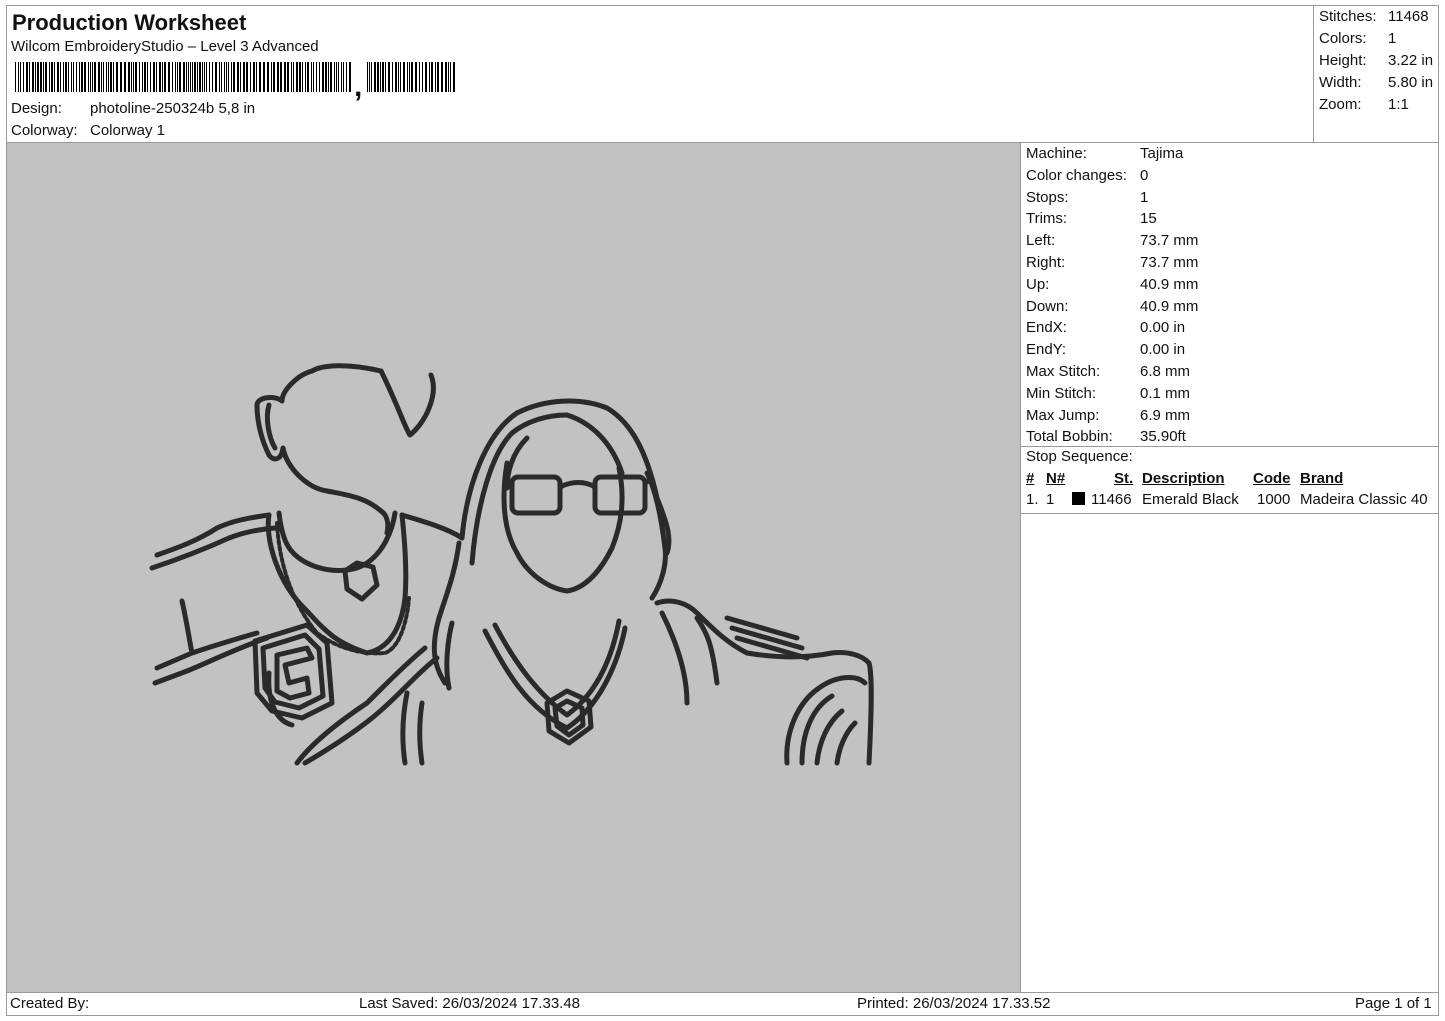  Describe the element at coordinates (1165, 371) in the screenshot. I see `info-value: 6.8 mm` at that location.